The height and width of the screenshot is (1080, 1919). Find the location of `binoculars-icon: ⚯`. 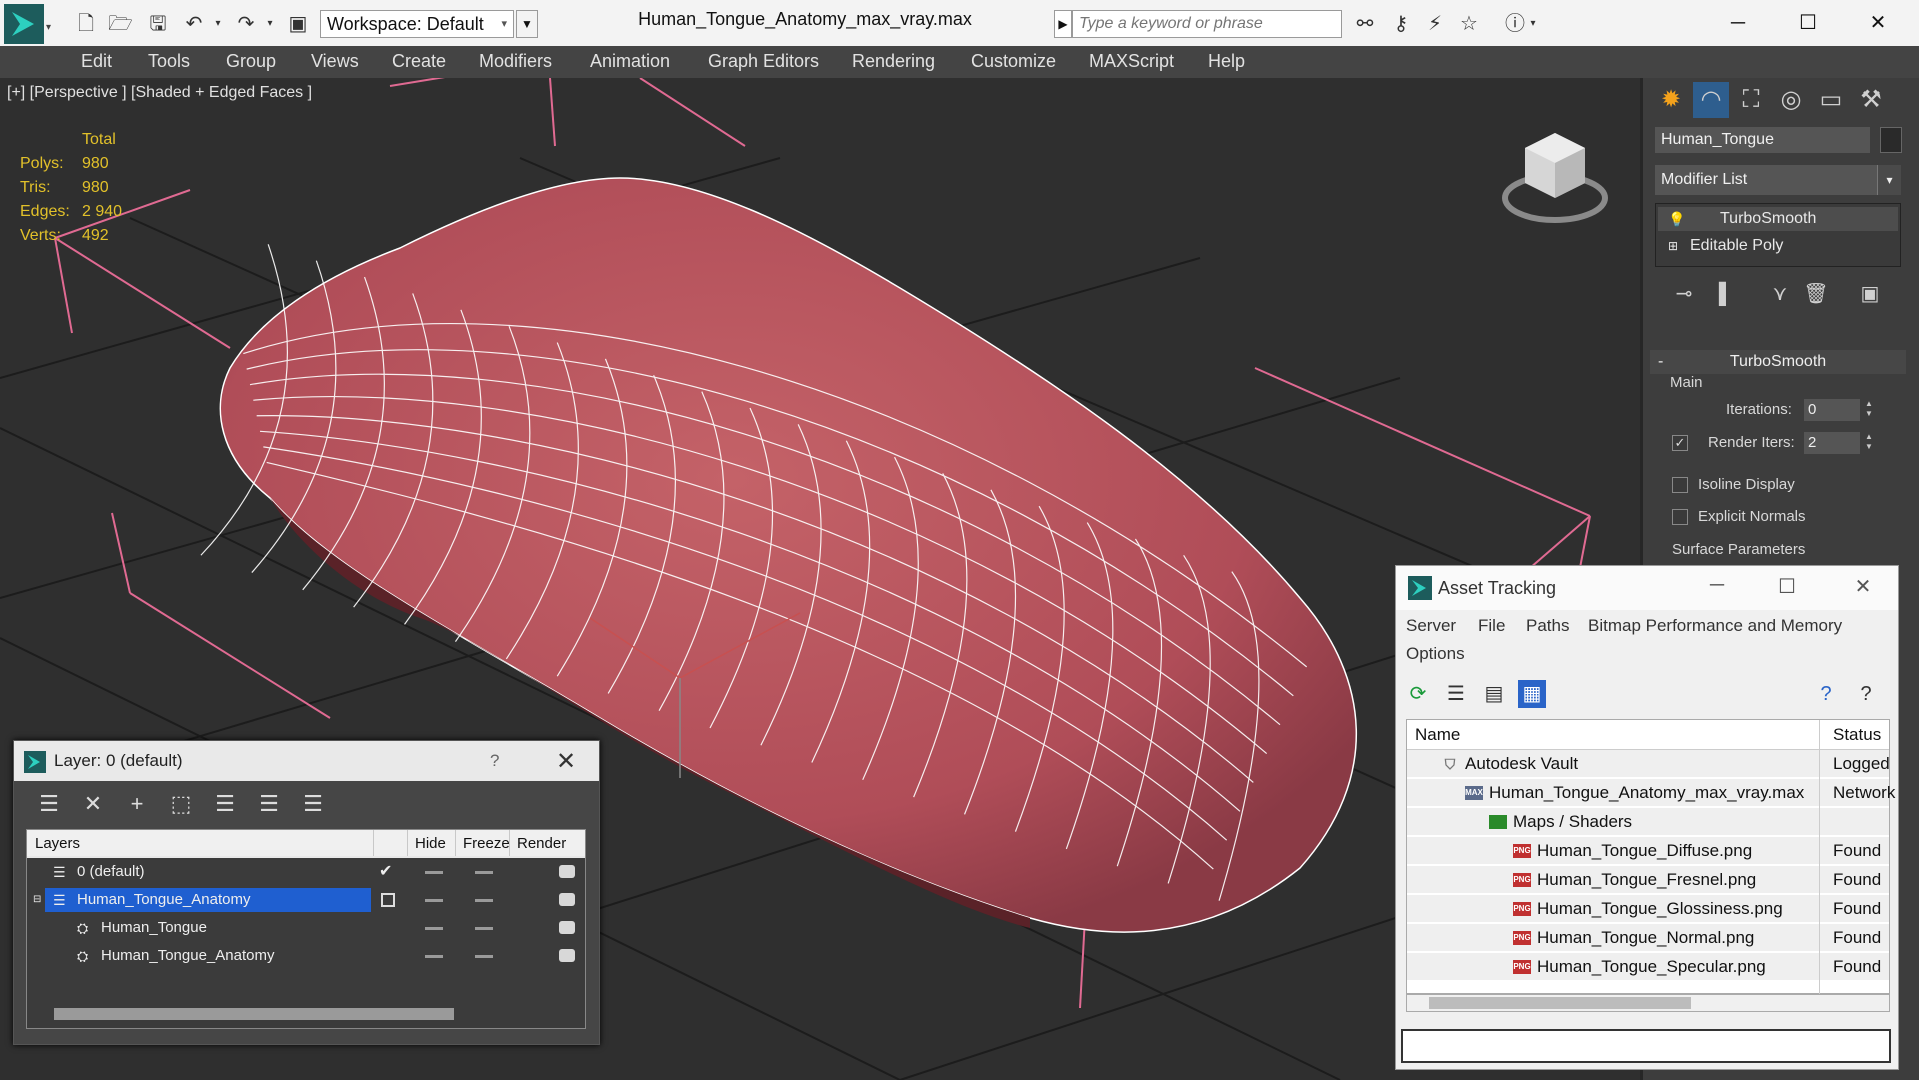

binoculars-icon: ⚯ is located at coordinates (1365, 24).